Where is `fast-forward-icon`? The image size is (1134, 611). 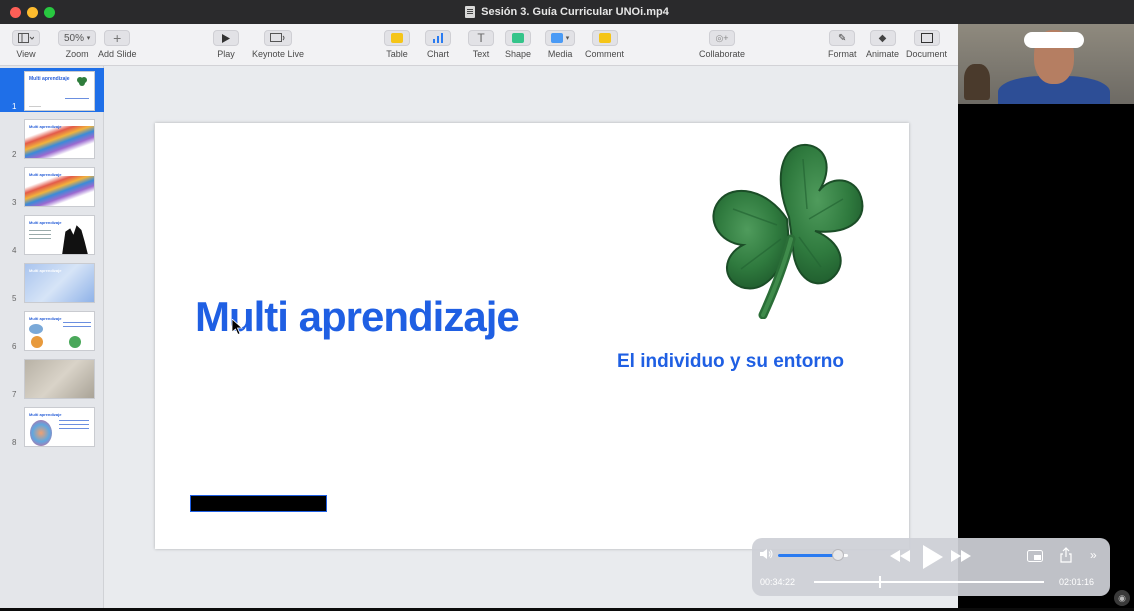
fast-forward-icon is located at coordinates (961, 556).